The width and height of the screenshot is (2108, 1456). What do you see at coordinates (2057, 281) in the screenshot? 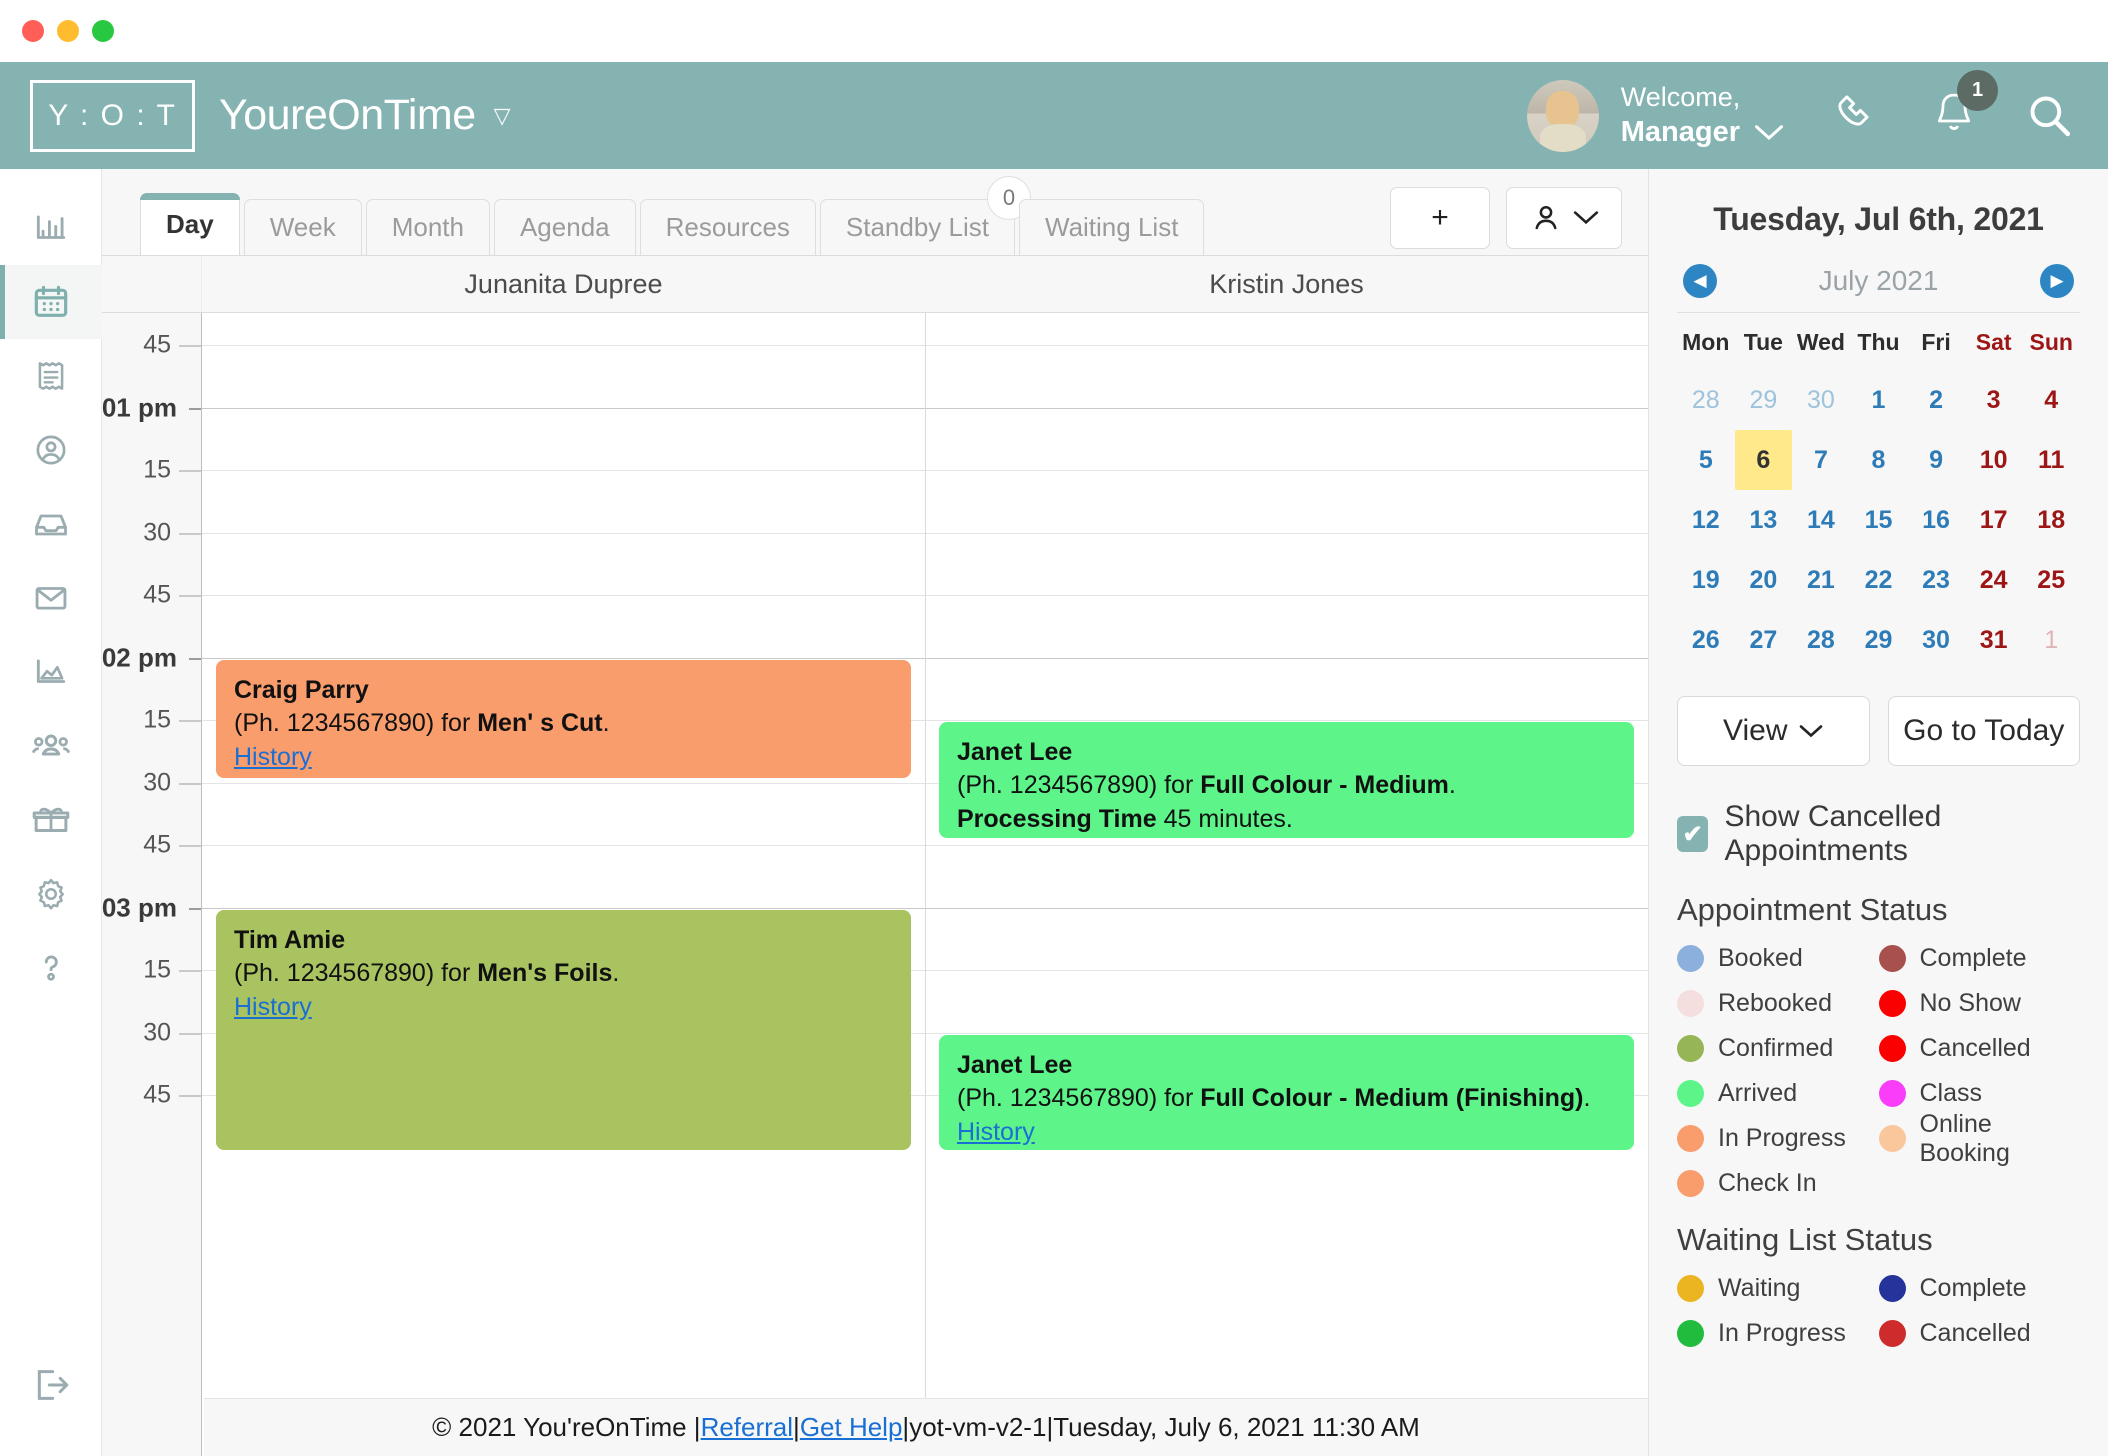
I see `next-month-button: ▶` at bounding box center [2057, 281].